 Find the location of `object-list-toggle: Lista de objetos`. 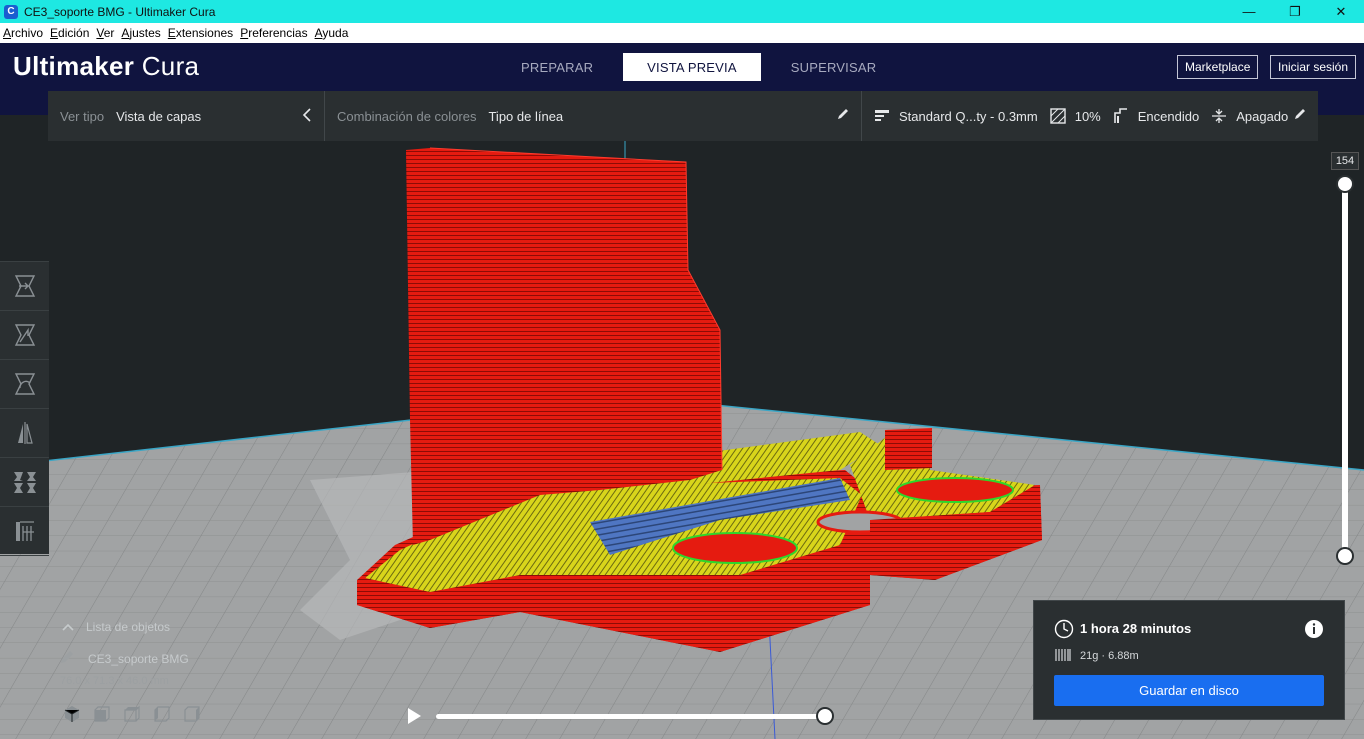

object-list-toggle: Lista de objetos is located at coordinates (116, 627).